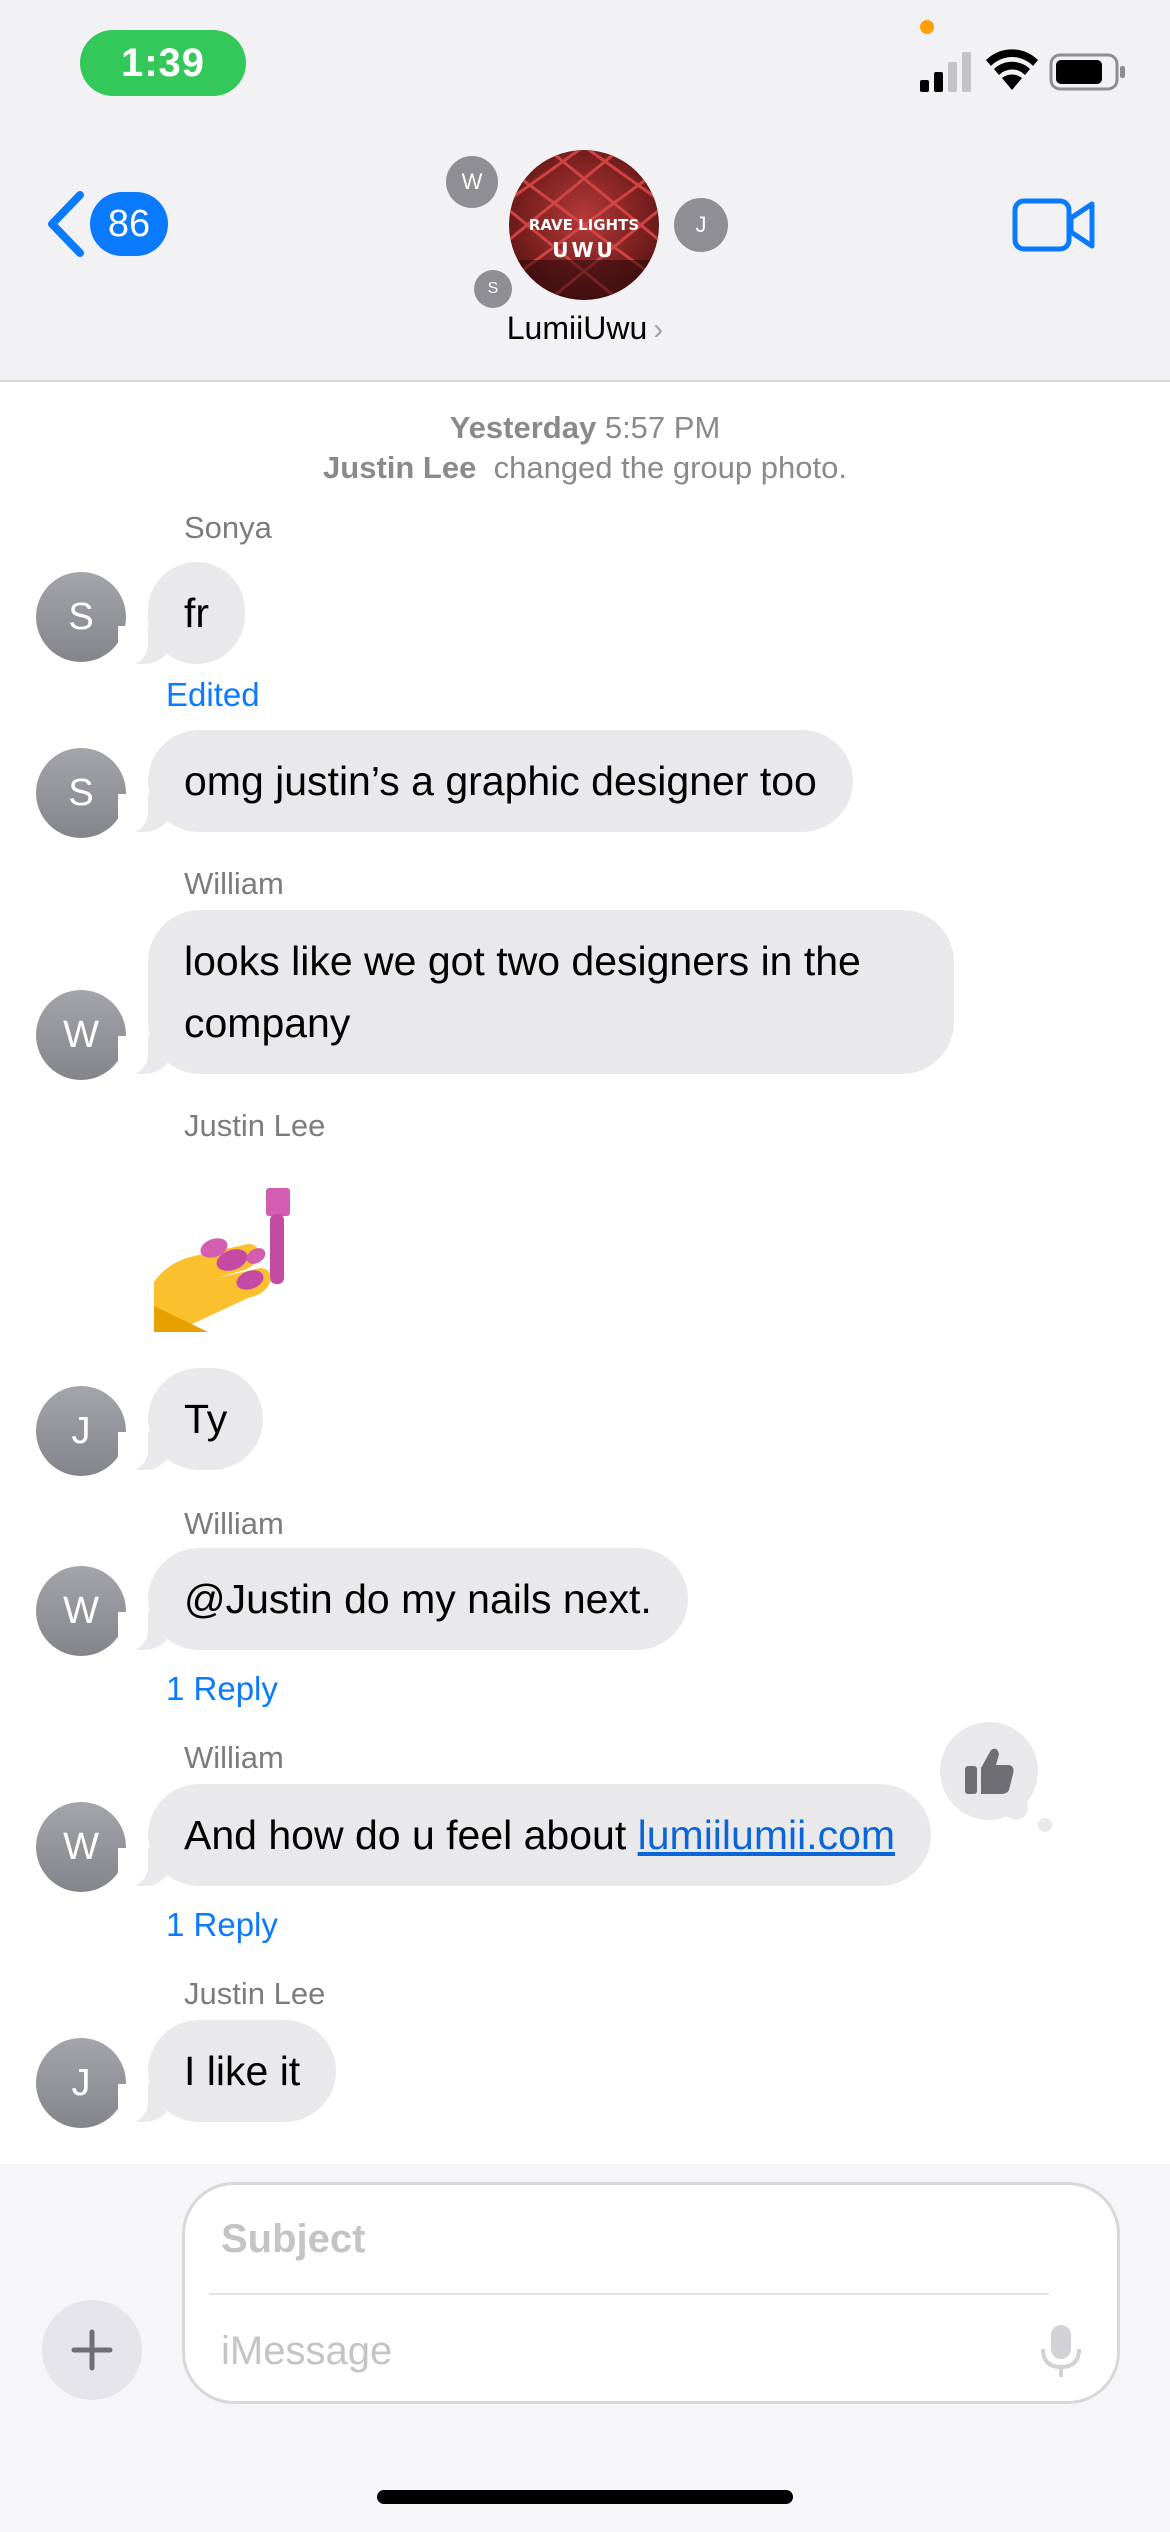  Describe the element at coordinates (585, 2497) in the screenshot. I see `home-indicator` at that location.